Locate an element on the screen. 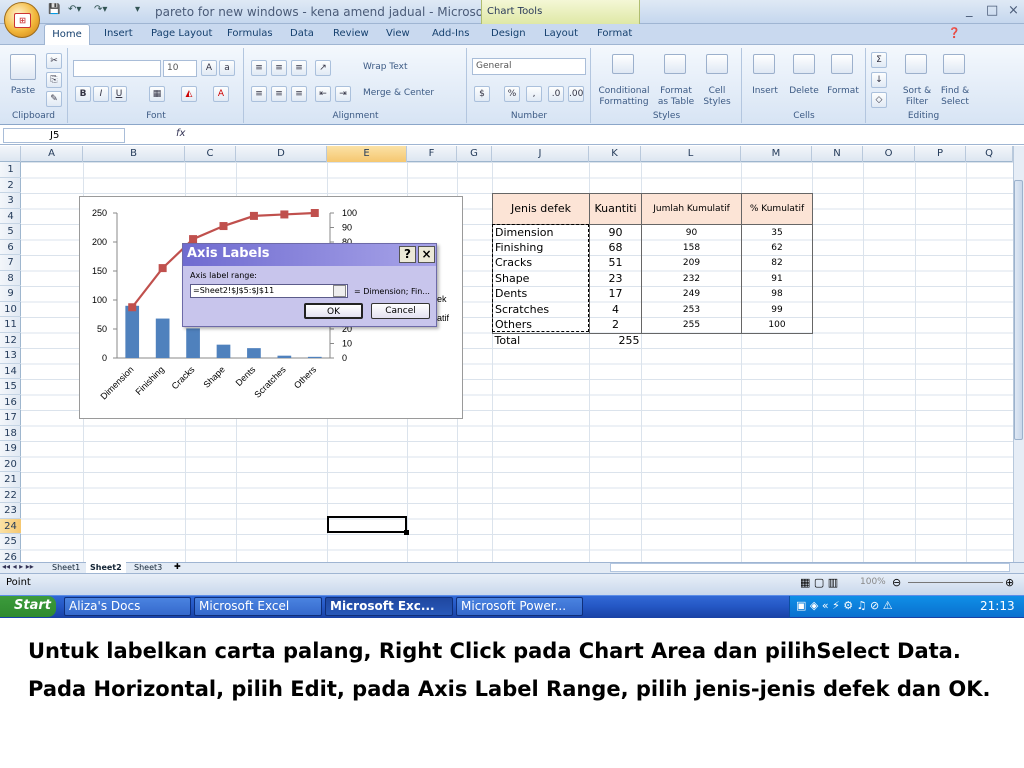 The height and width of the screenshot is (768, 1024). ok-button: OK is located at coordinates (333, 311).